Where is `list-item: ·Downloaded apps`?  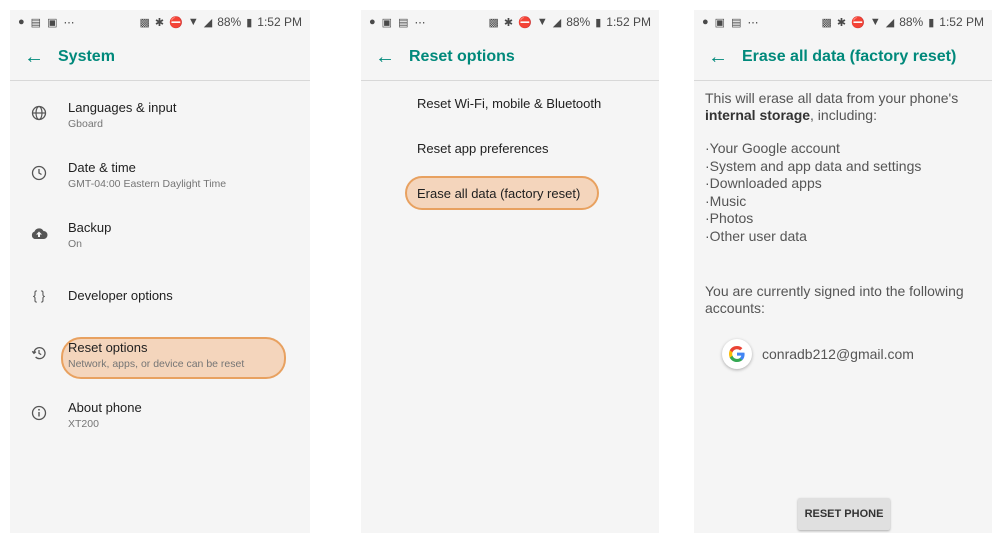 list-item: ·Downloaded apps is located at coordinates (763, 183).